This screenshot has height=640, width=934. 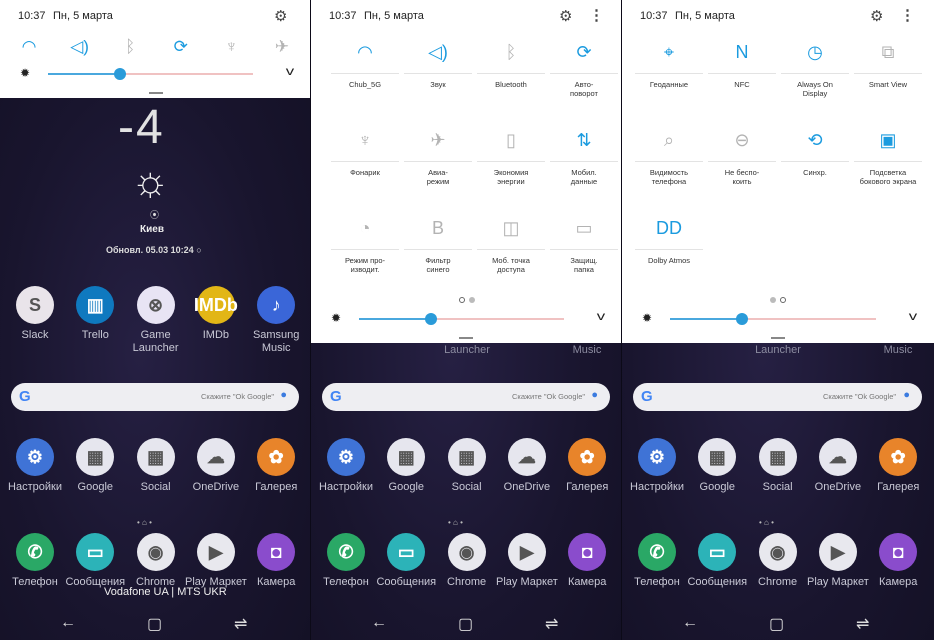 What do you see at coordinates (181, 47) in the screenshot?
I see `auto-rotate-icon: ⟳` at bounding box center [181, 47].